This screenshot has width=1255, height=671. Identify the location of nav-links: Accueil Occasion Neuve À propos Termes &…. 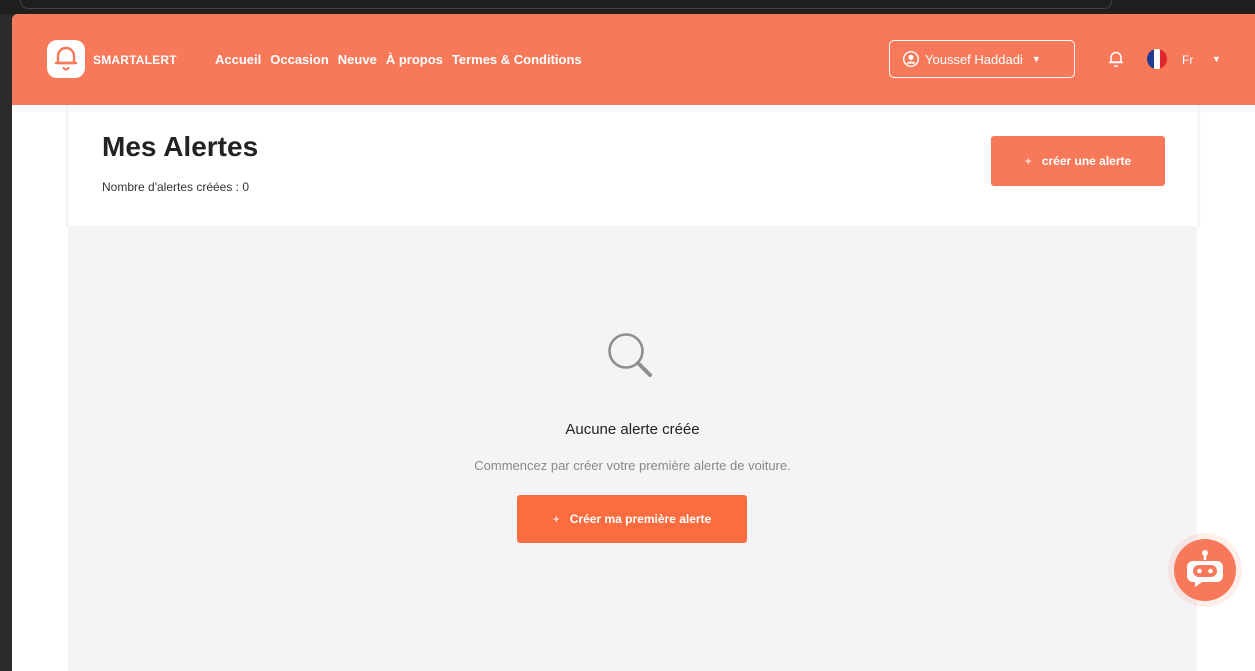
(398, 59).